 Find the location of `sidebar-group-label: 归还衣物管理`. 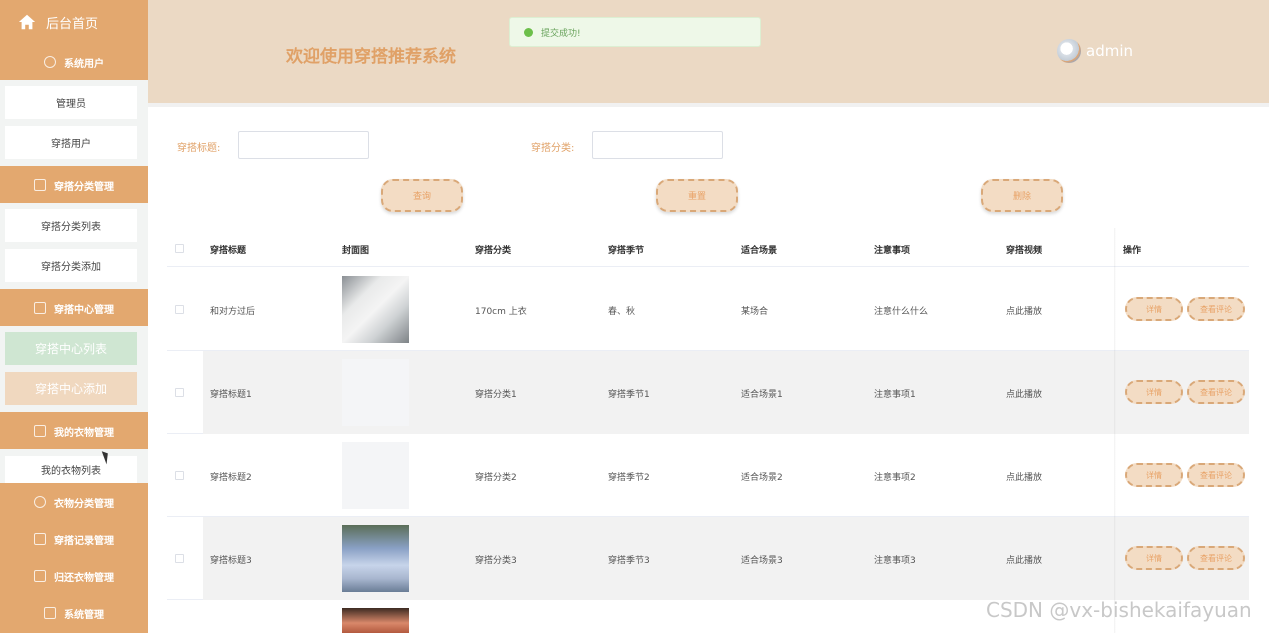

sidebar-group-label: 归还衣物管理 is located at coordinates (84, 578).